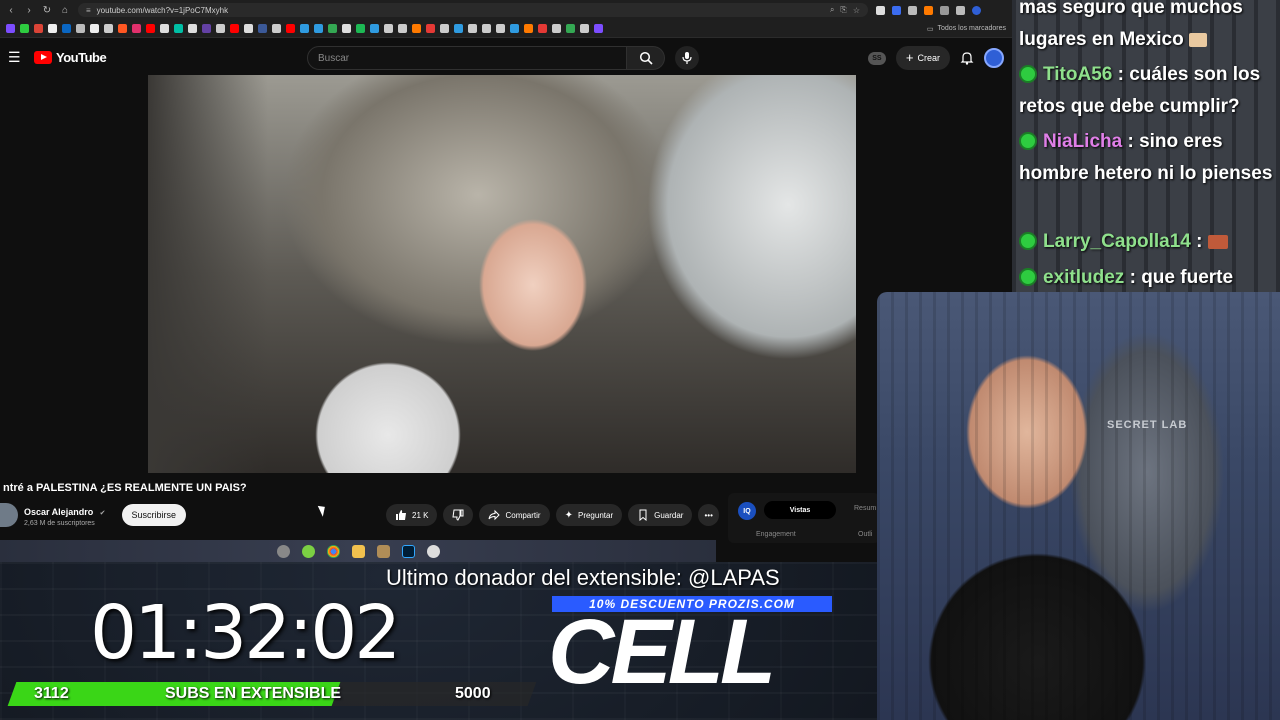 The width and height of the screenshot is (1280, 720). Describe the element at coordinates (9, 514) in the screenshot. I see `channel-avatar` at that location.